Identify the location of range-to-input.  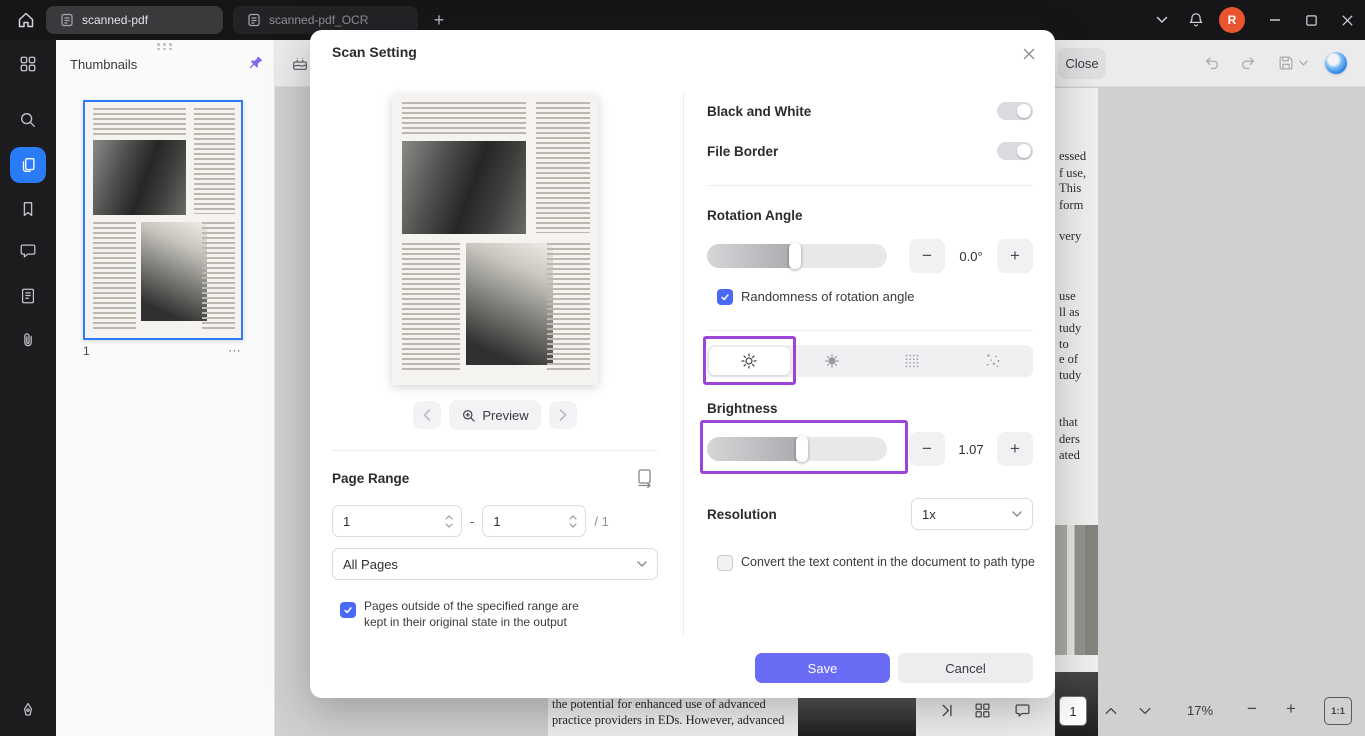
(531, 521).